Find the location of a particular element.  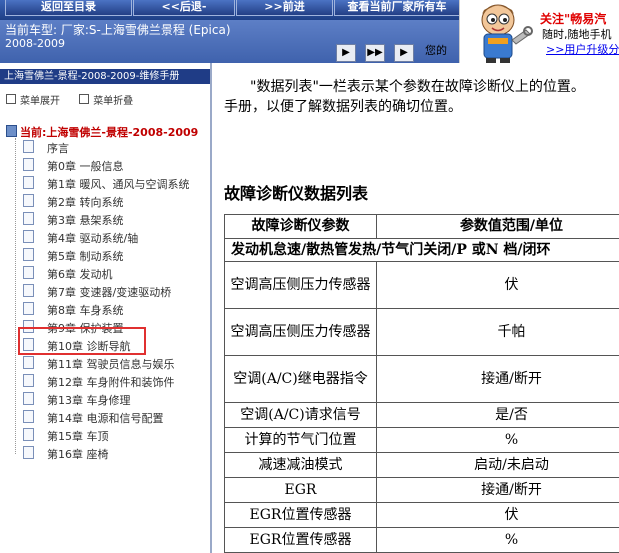

view-all-vehicles-button: 查看当前厂家所有车 is located at coordinates (397, 8).